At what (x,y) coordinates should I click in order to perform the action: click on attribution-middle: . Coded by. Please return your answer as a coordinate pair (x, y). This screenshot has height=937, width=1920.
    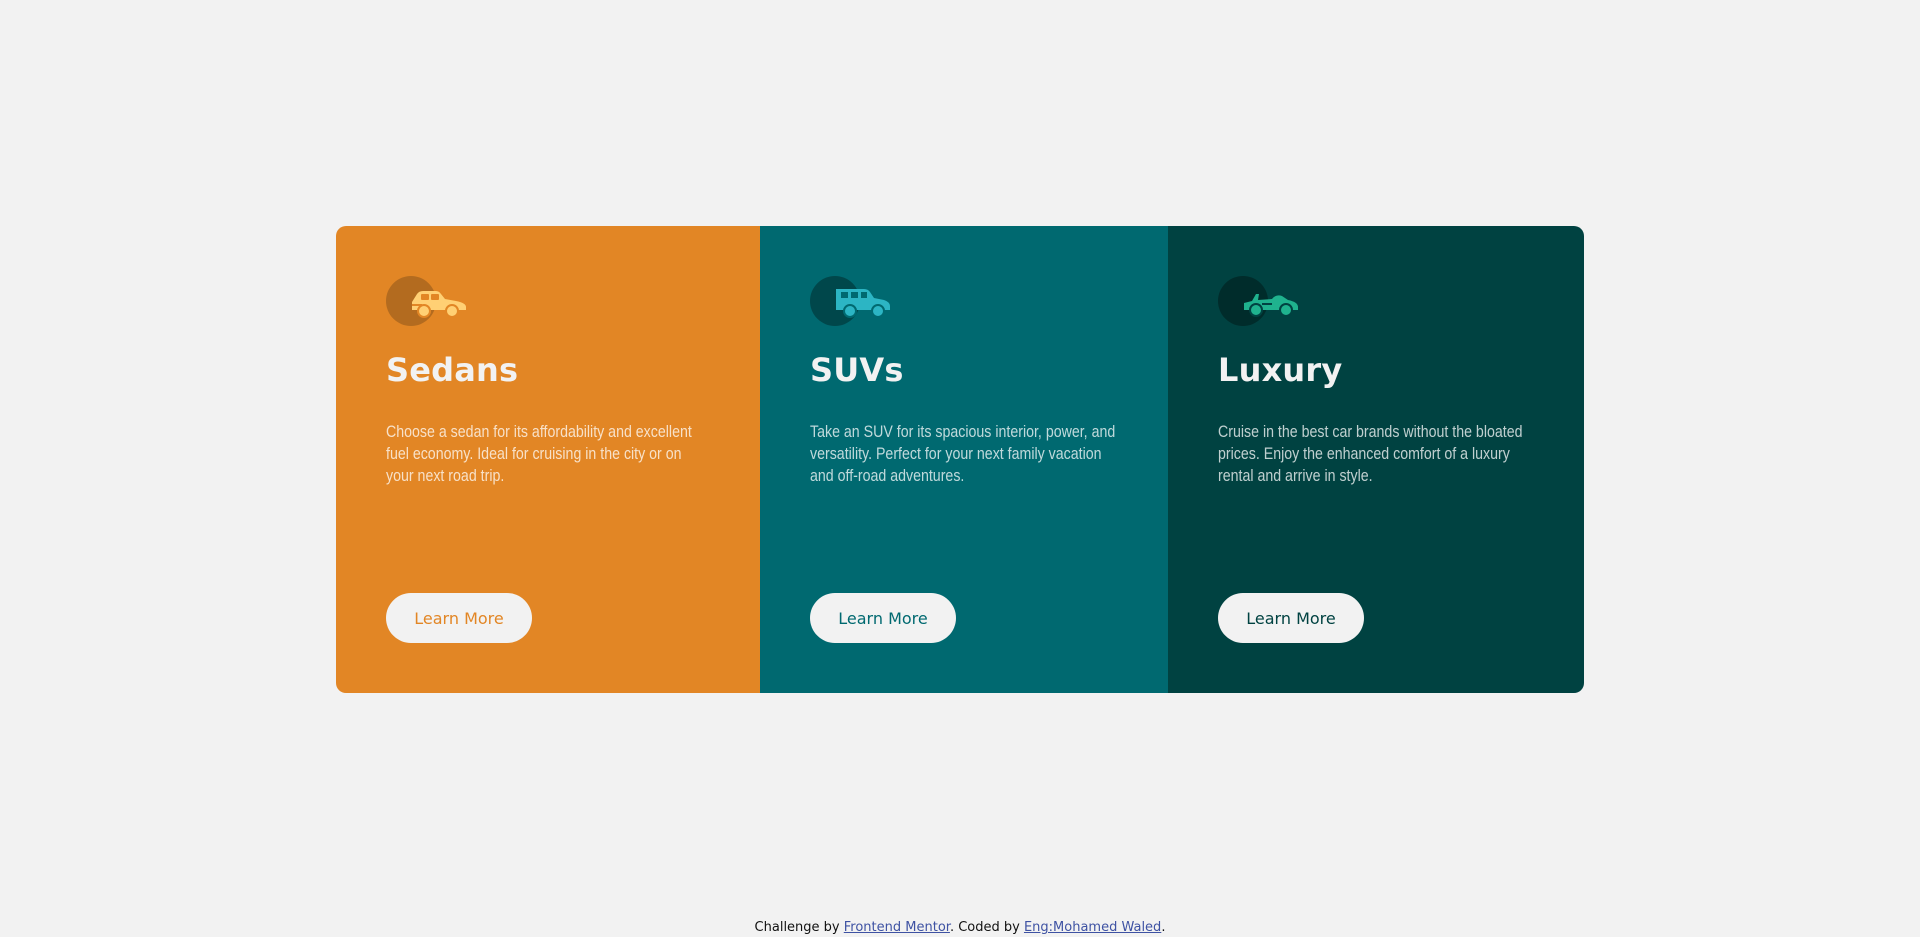
    Looking at the image, I should click on (986, 927).